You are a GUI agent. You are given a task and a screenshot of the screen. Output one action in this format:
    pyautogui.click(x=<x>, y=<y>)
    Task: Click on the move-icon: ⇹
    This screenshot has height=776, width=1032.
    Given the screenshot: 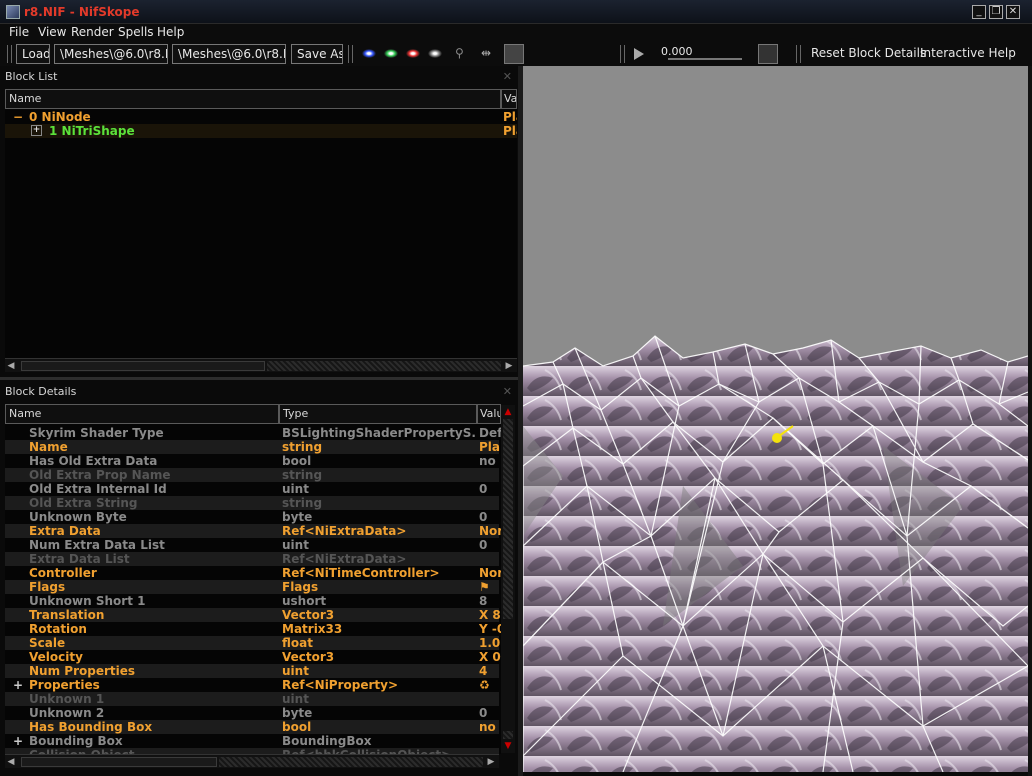 What is the action you would take?
    pyautogui.click(x=486, y=53)
    